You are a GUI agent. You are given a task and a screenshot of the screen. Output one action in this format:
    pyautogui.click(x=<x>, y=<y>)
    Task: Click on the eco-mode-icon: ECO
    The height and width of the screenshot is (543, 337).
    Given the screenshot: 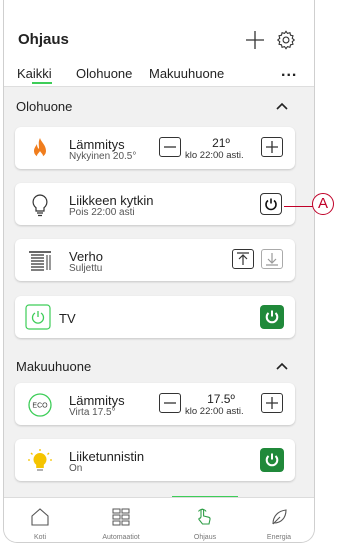 What is the action you would take?
    pyautogui.click(x=40, y=405)
    